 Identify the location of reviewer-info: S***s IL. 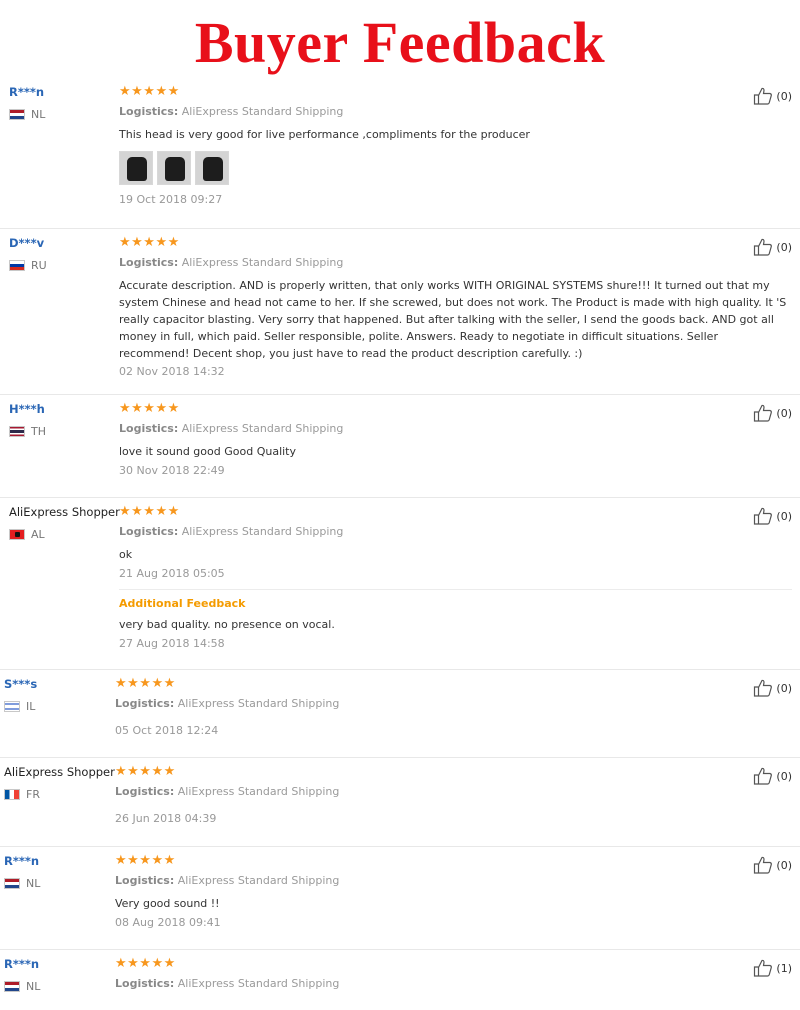
(20, 695).